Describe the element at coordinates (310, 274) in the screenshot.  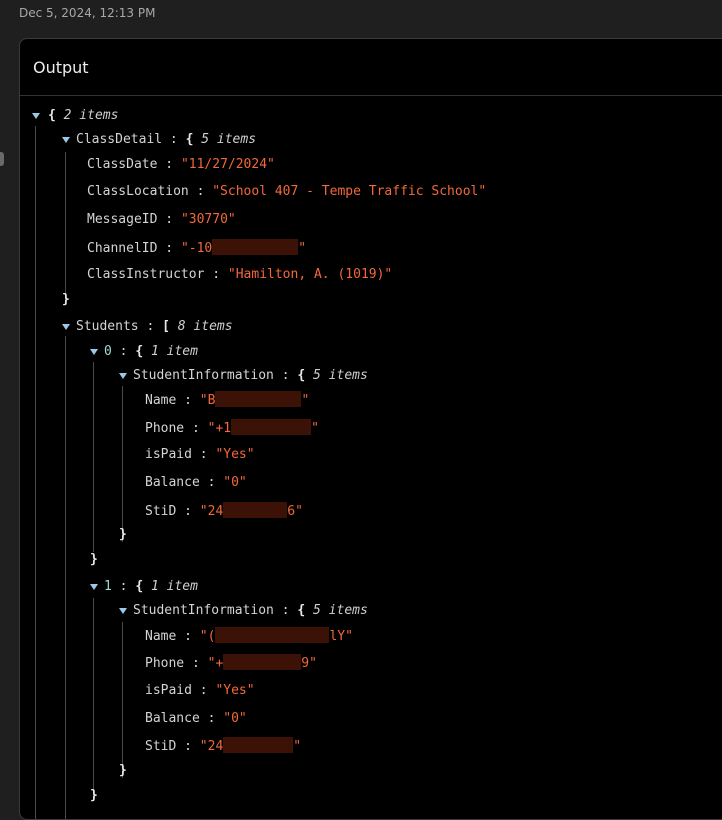
I see `field-value: "Hamilton, A. (1019)"` at that location.